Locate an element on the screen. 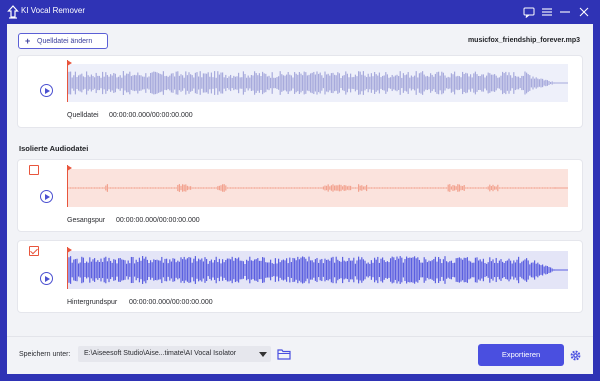 The image size is (600, 381). source-filename: musicfox_friendship_forever.mp3 is located at coordinates (523, 40).